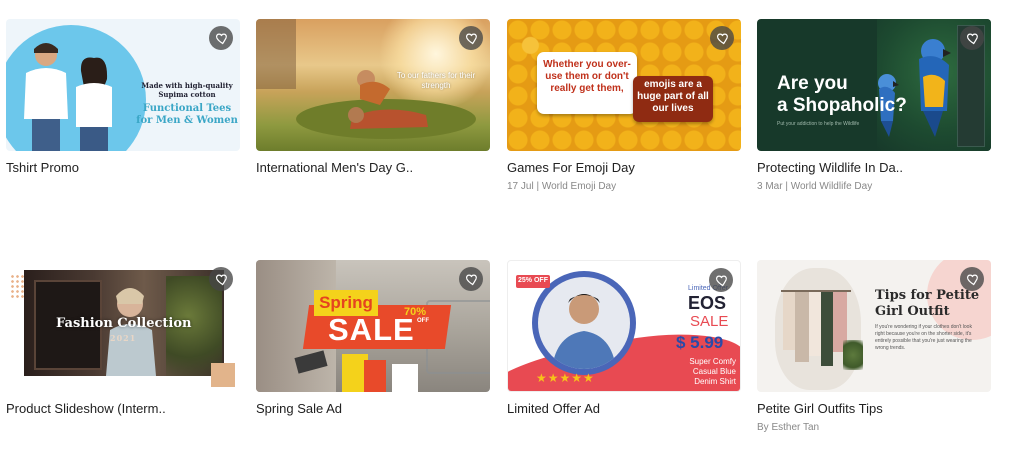 This screenshot has height=450, width=1024. I want to click on thumb-headline: EOS, so click(707, 303).